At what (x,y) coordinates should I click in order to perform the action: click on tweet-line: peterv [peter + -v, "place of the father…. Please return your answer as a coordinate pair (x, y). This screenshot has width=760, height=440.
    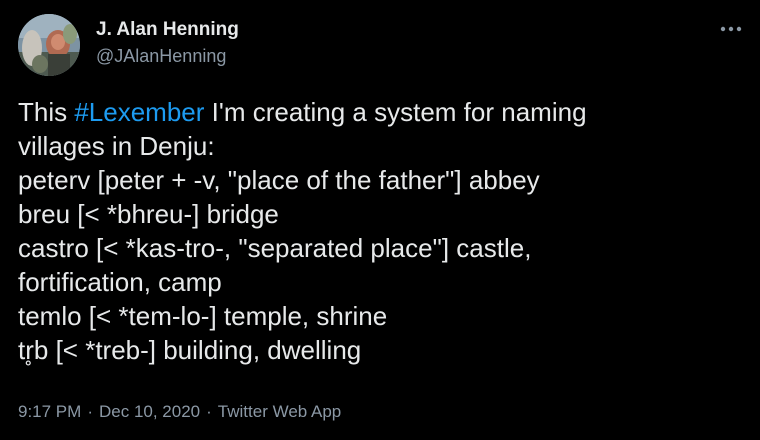
    Looking at the image, I should click on (279, 180).